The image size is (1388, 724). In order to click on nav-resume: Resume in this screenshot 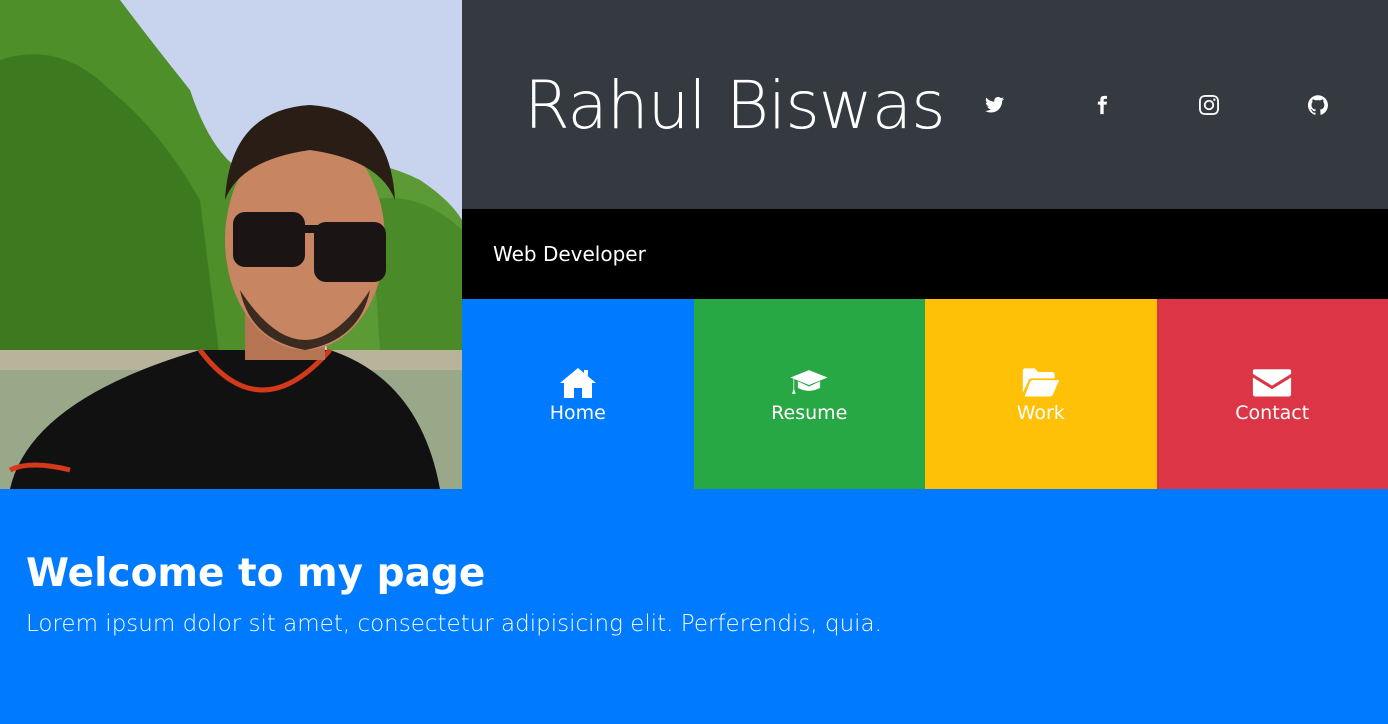, I will do `click(809, 394)`.